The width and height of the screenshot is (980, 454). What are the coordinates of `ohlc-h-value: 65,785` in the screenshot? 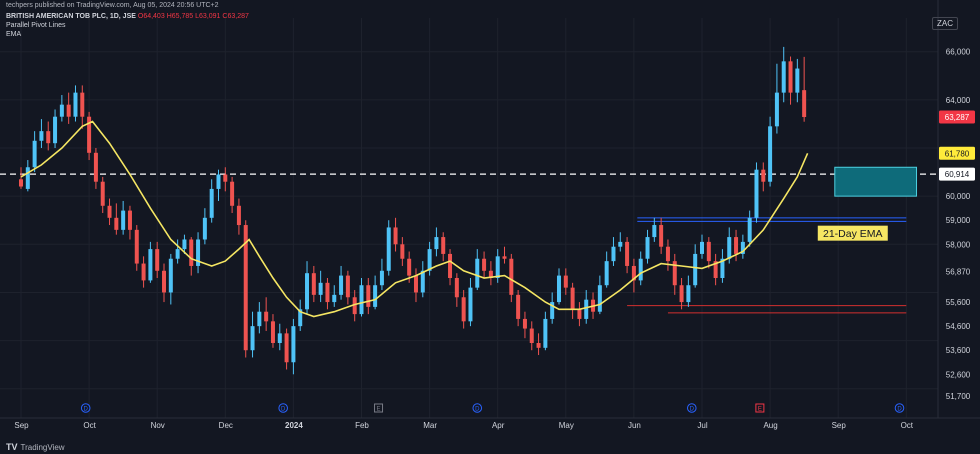 It's located at (182, 16).